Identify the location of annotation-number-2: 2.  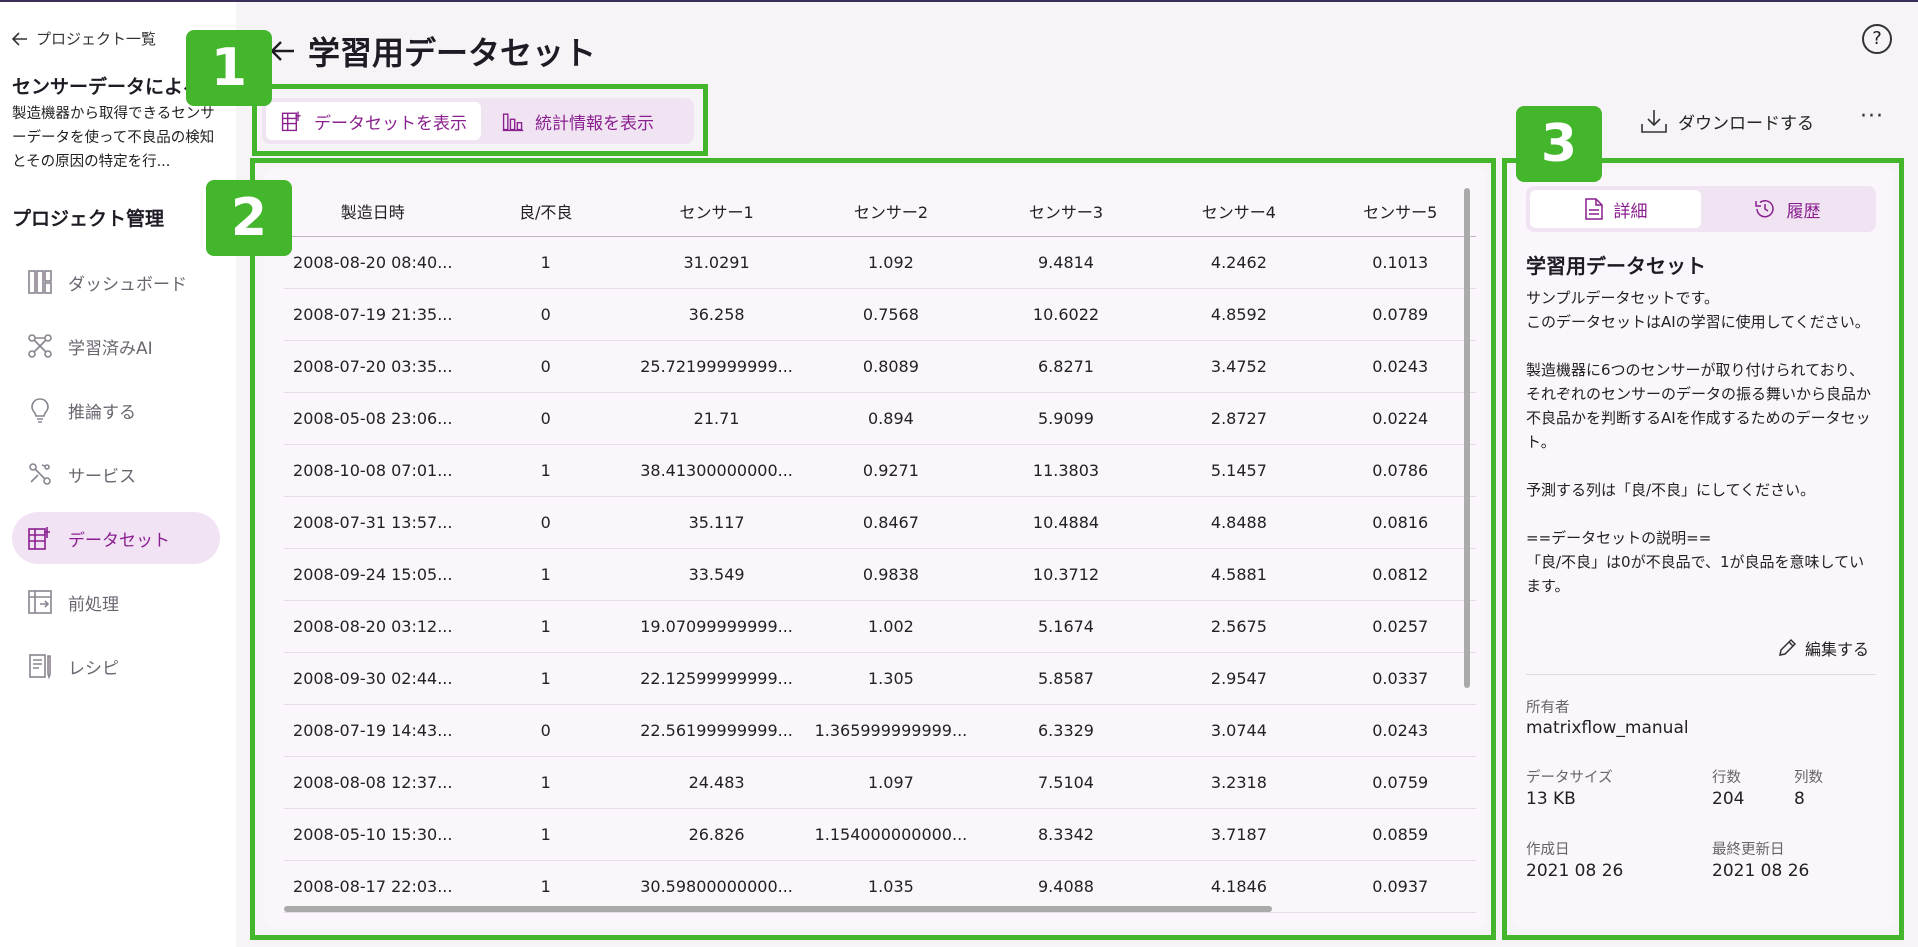
(249, 218).